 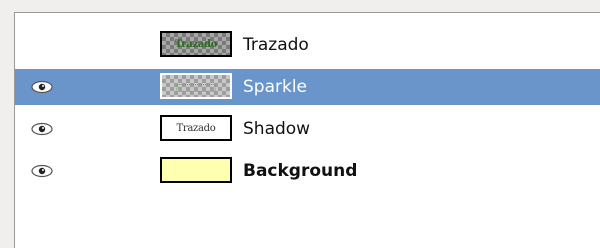 I want to click on sparkle-layer-thumbnail, so click(x=196, y=86).